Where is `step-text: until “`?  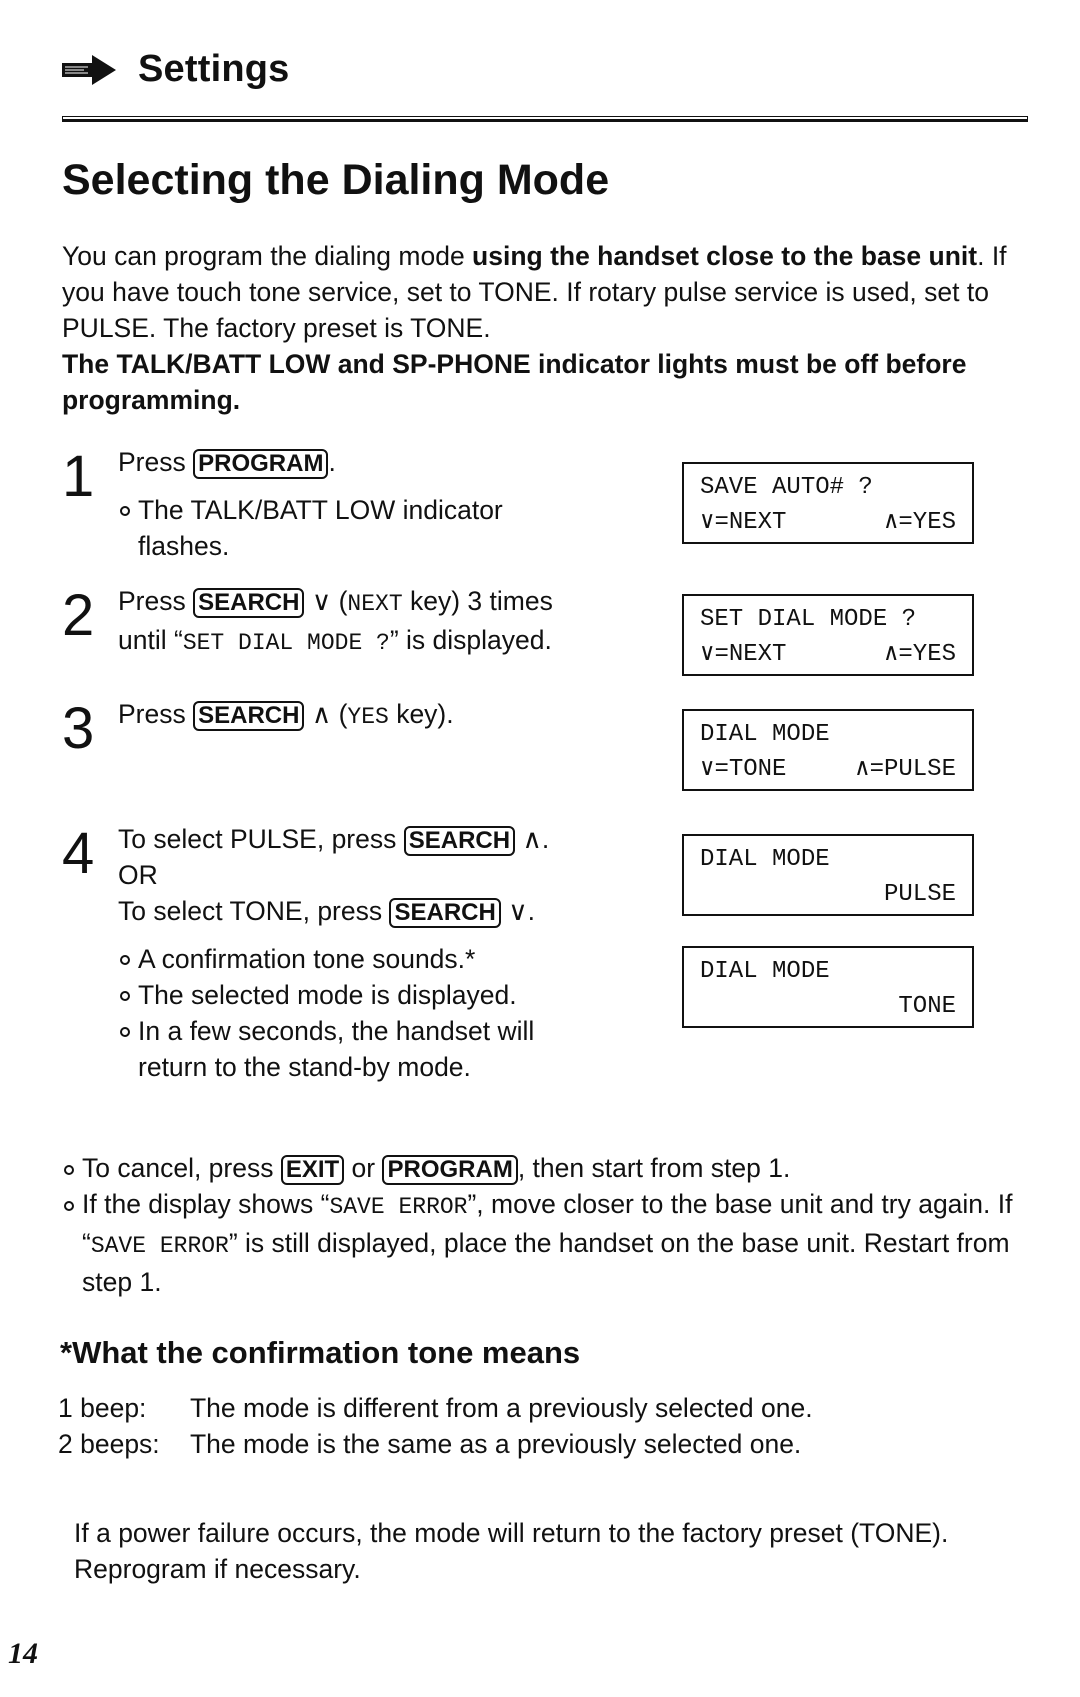
step-text: until “ is located at coordinates (150, 640).